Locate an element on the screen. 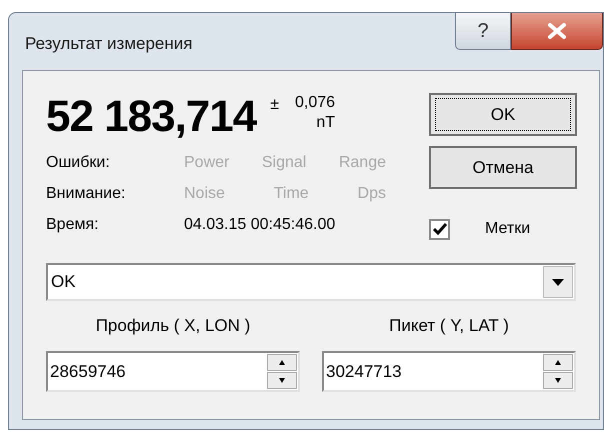  spin-field: 30247713 is located at coordinates (449, 371).